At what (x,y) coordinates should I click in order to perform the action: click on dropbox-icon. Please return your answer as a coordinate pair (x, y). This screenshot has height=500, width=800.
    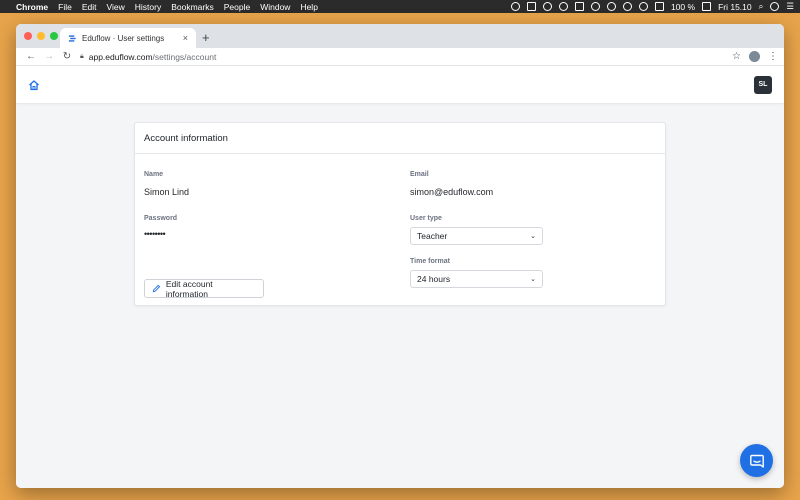
    Looking at the image, I should click on (531, 6).